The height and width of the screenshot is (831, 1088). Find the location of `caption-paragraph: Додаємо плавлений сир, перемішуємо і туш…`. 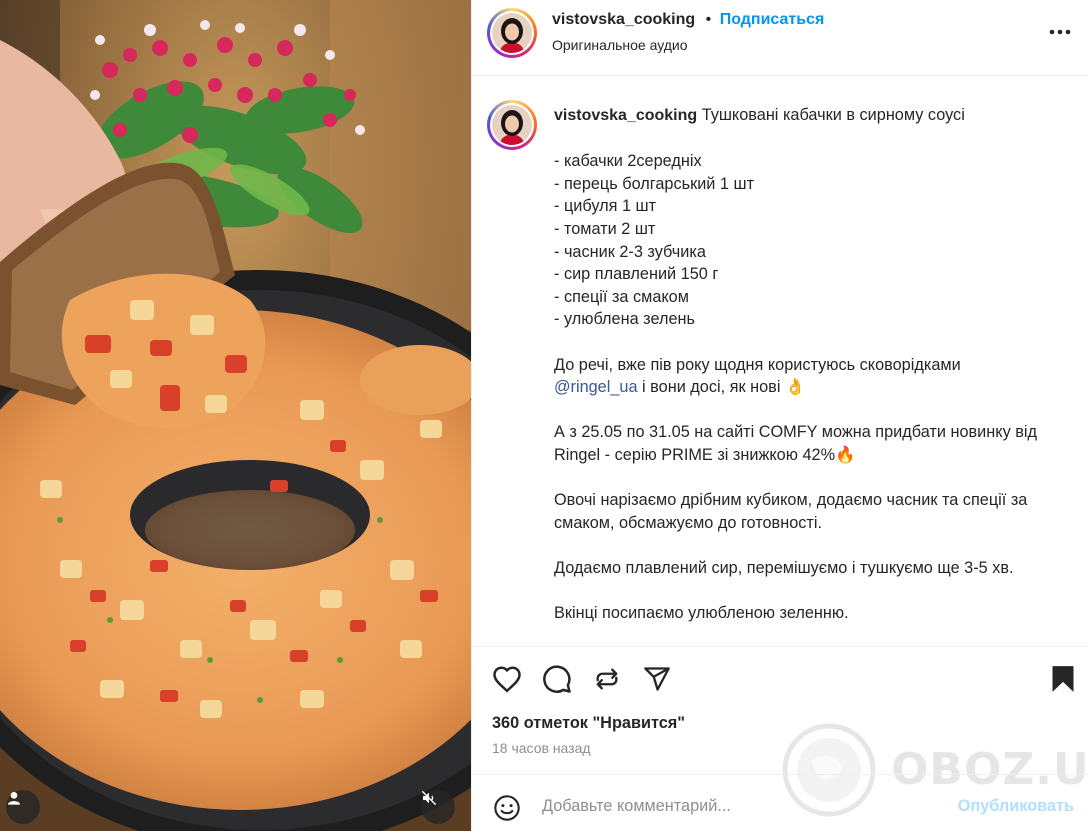

caption-paragraph: Додаємо плавлений сир, перемішуємо і туш… is located at coordinates (784, 567).